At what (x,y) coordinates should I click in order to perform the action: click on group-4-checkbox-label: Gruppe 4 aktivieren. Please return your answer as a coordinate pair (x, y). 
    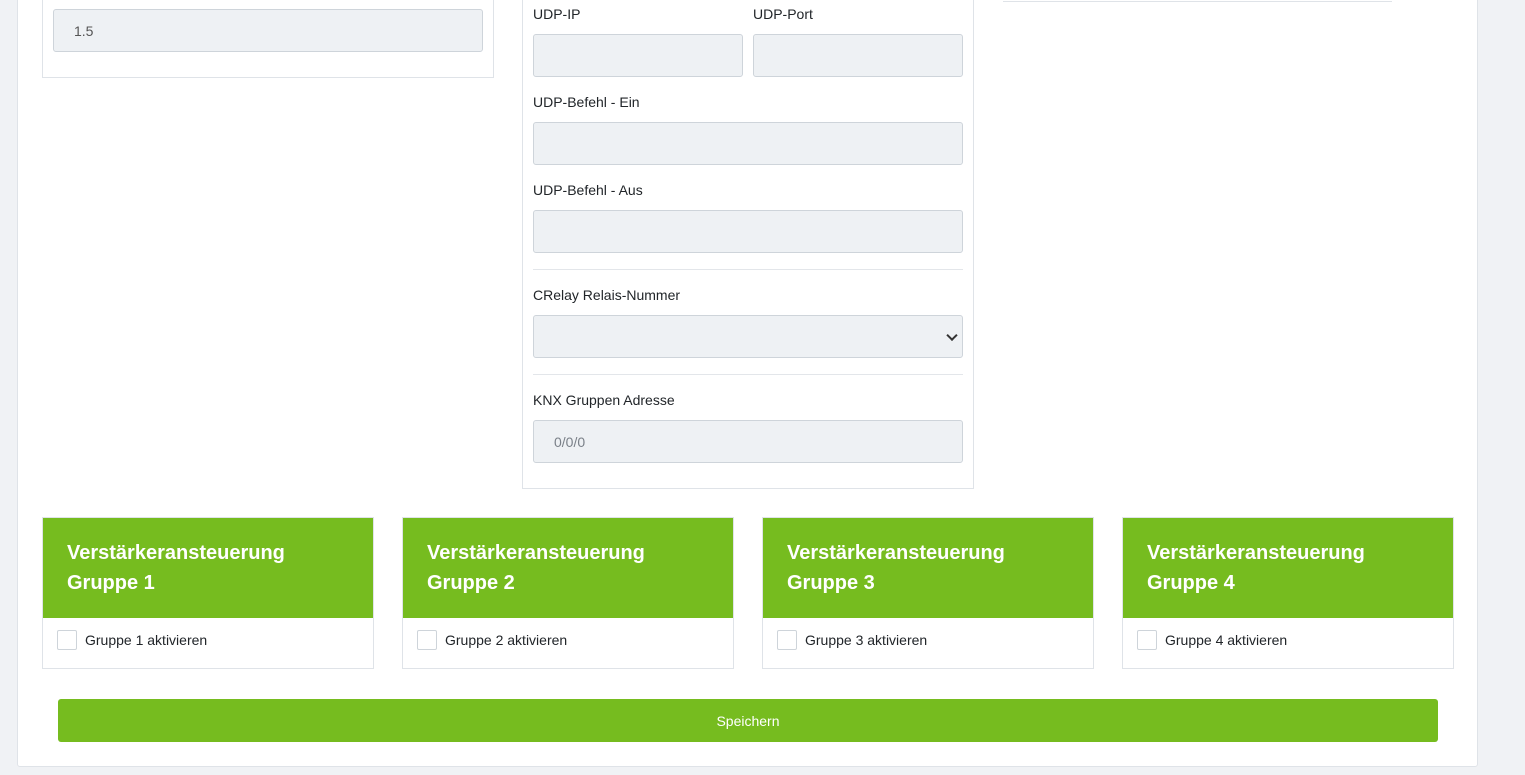
    Looking at the image, I should click on (1226, 640).